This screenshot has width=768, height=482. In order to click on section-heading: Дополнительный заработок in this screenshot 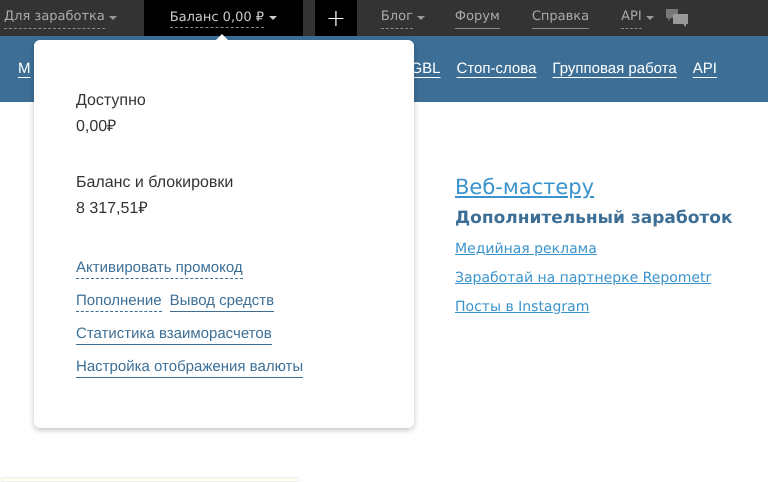, I will do `click(593, 218)`.